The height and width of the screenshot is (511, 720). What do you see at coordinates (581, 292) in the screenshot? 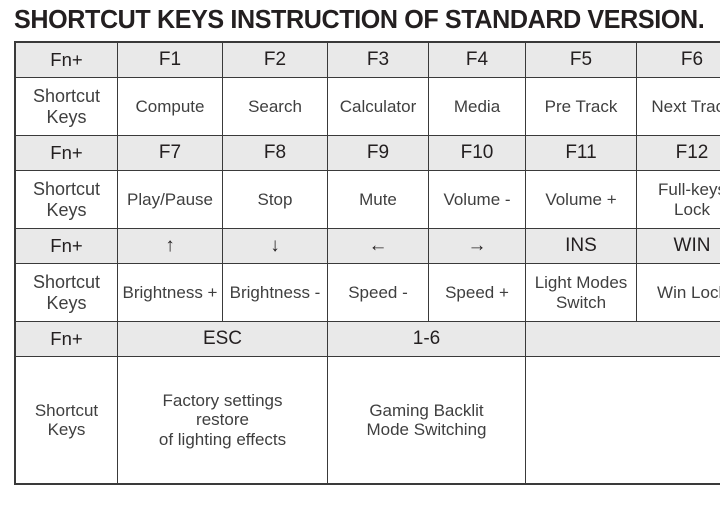
I see `value-cell-ins: Light Modes Switch` at bounding box center [581, 292].